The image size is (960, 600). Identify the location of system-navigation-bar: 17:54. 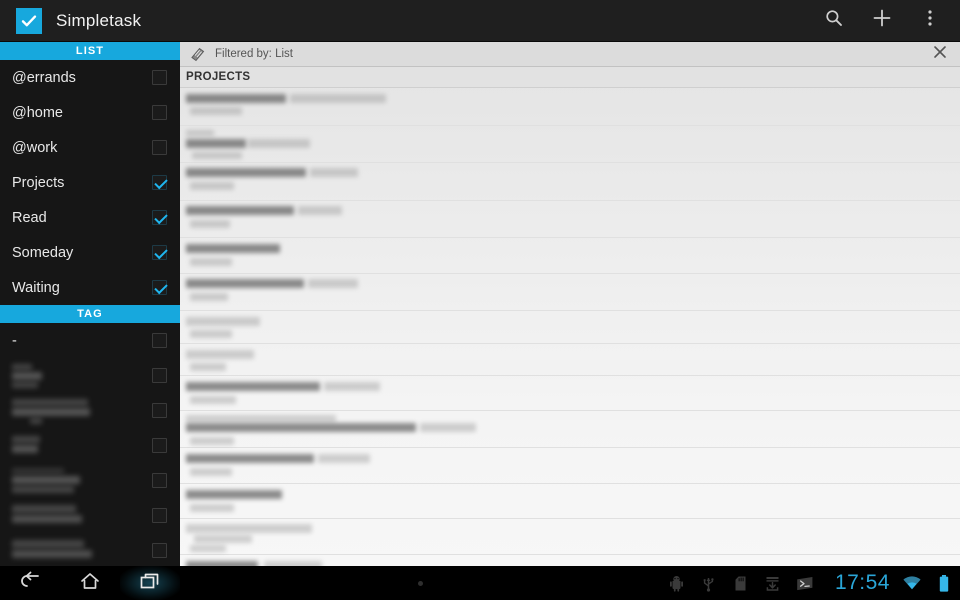
(480, 583).